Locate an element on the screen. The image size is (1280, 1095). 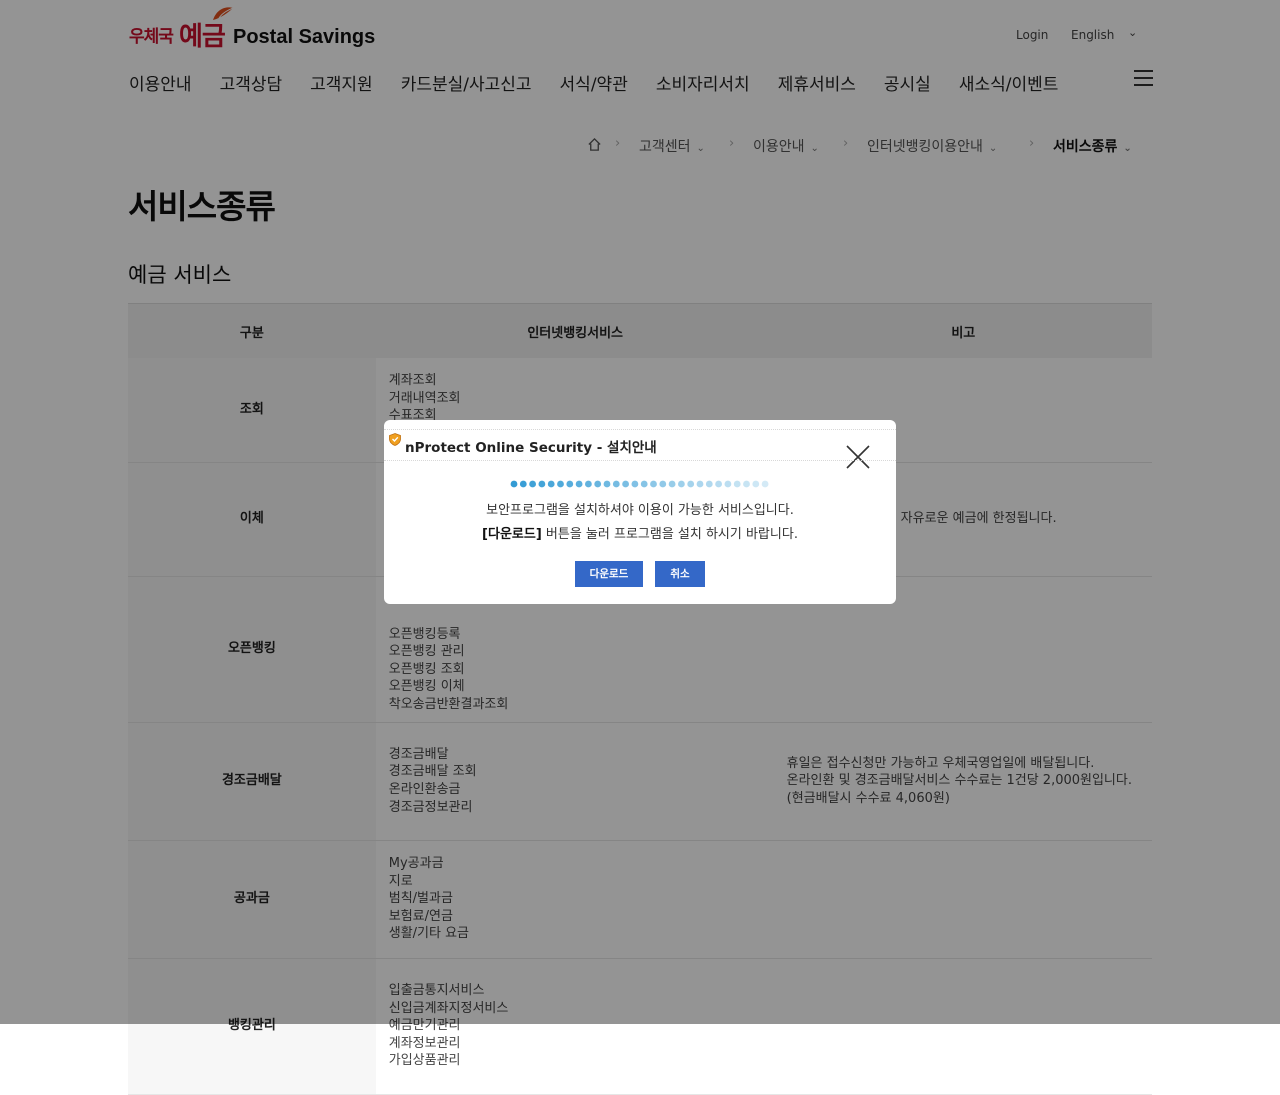
close-icon is located at coordinates (858, 457).